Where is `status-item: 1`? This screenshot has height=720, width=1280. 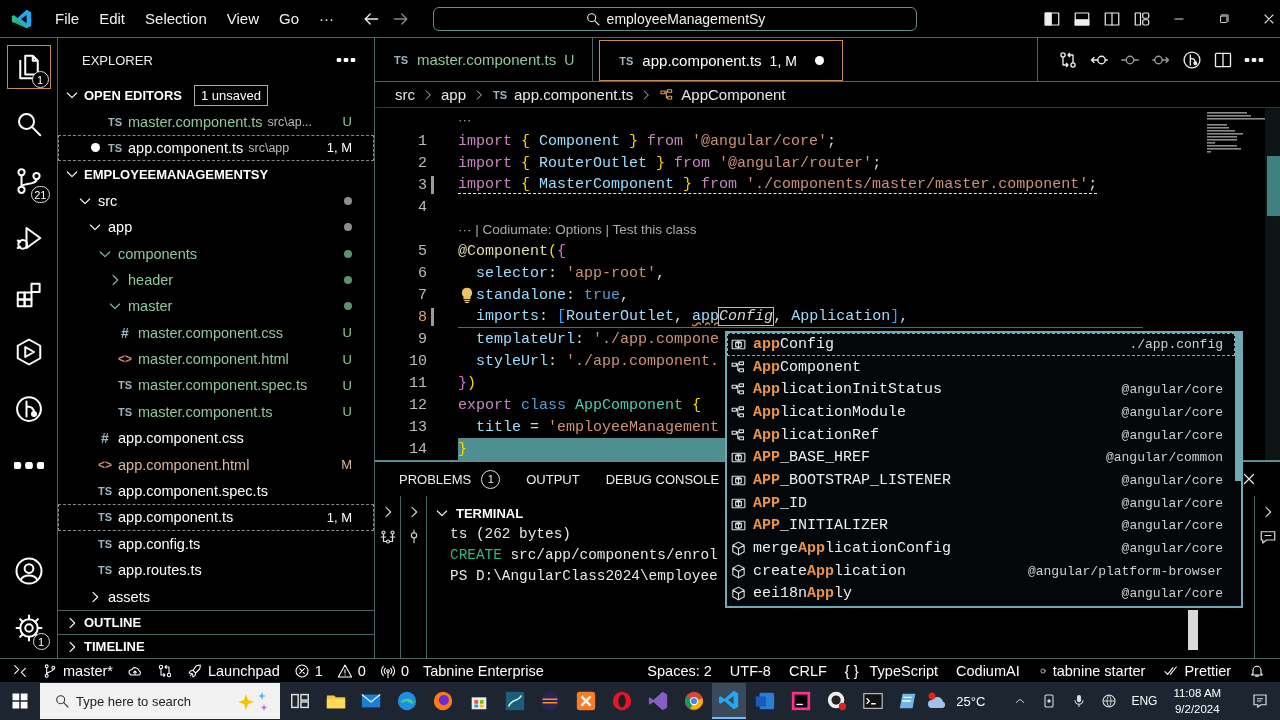 status-item: 1 is located at coordinates (308, 670).